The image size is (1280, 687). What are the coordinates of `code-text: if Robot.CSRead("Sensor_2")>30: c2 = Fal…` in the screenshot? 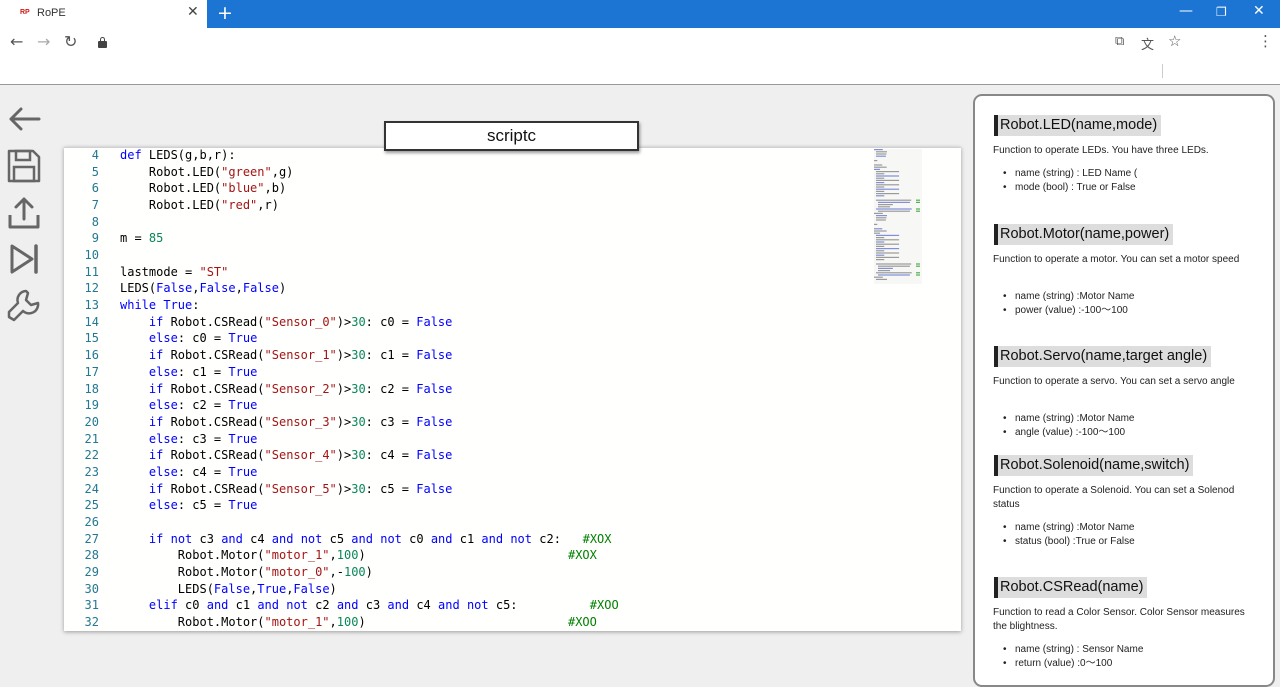 It's located at (286, 389).